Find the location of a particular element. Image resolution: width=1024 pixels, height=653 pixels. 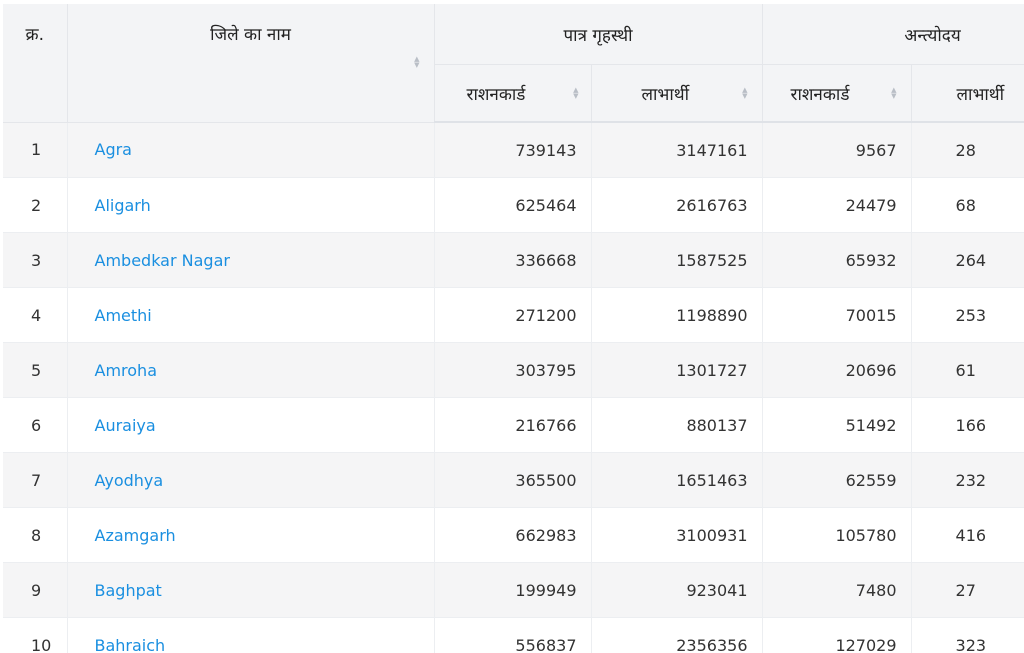

cell-aay-ration-card: 105780 is located at coordinates (837, 535).